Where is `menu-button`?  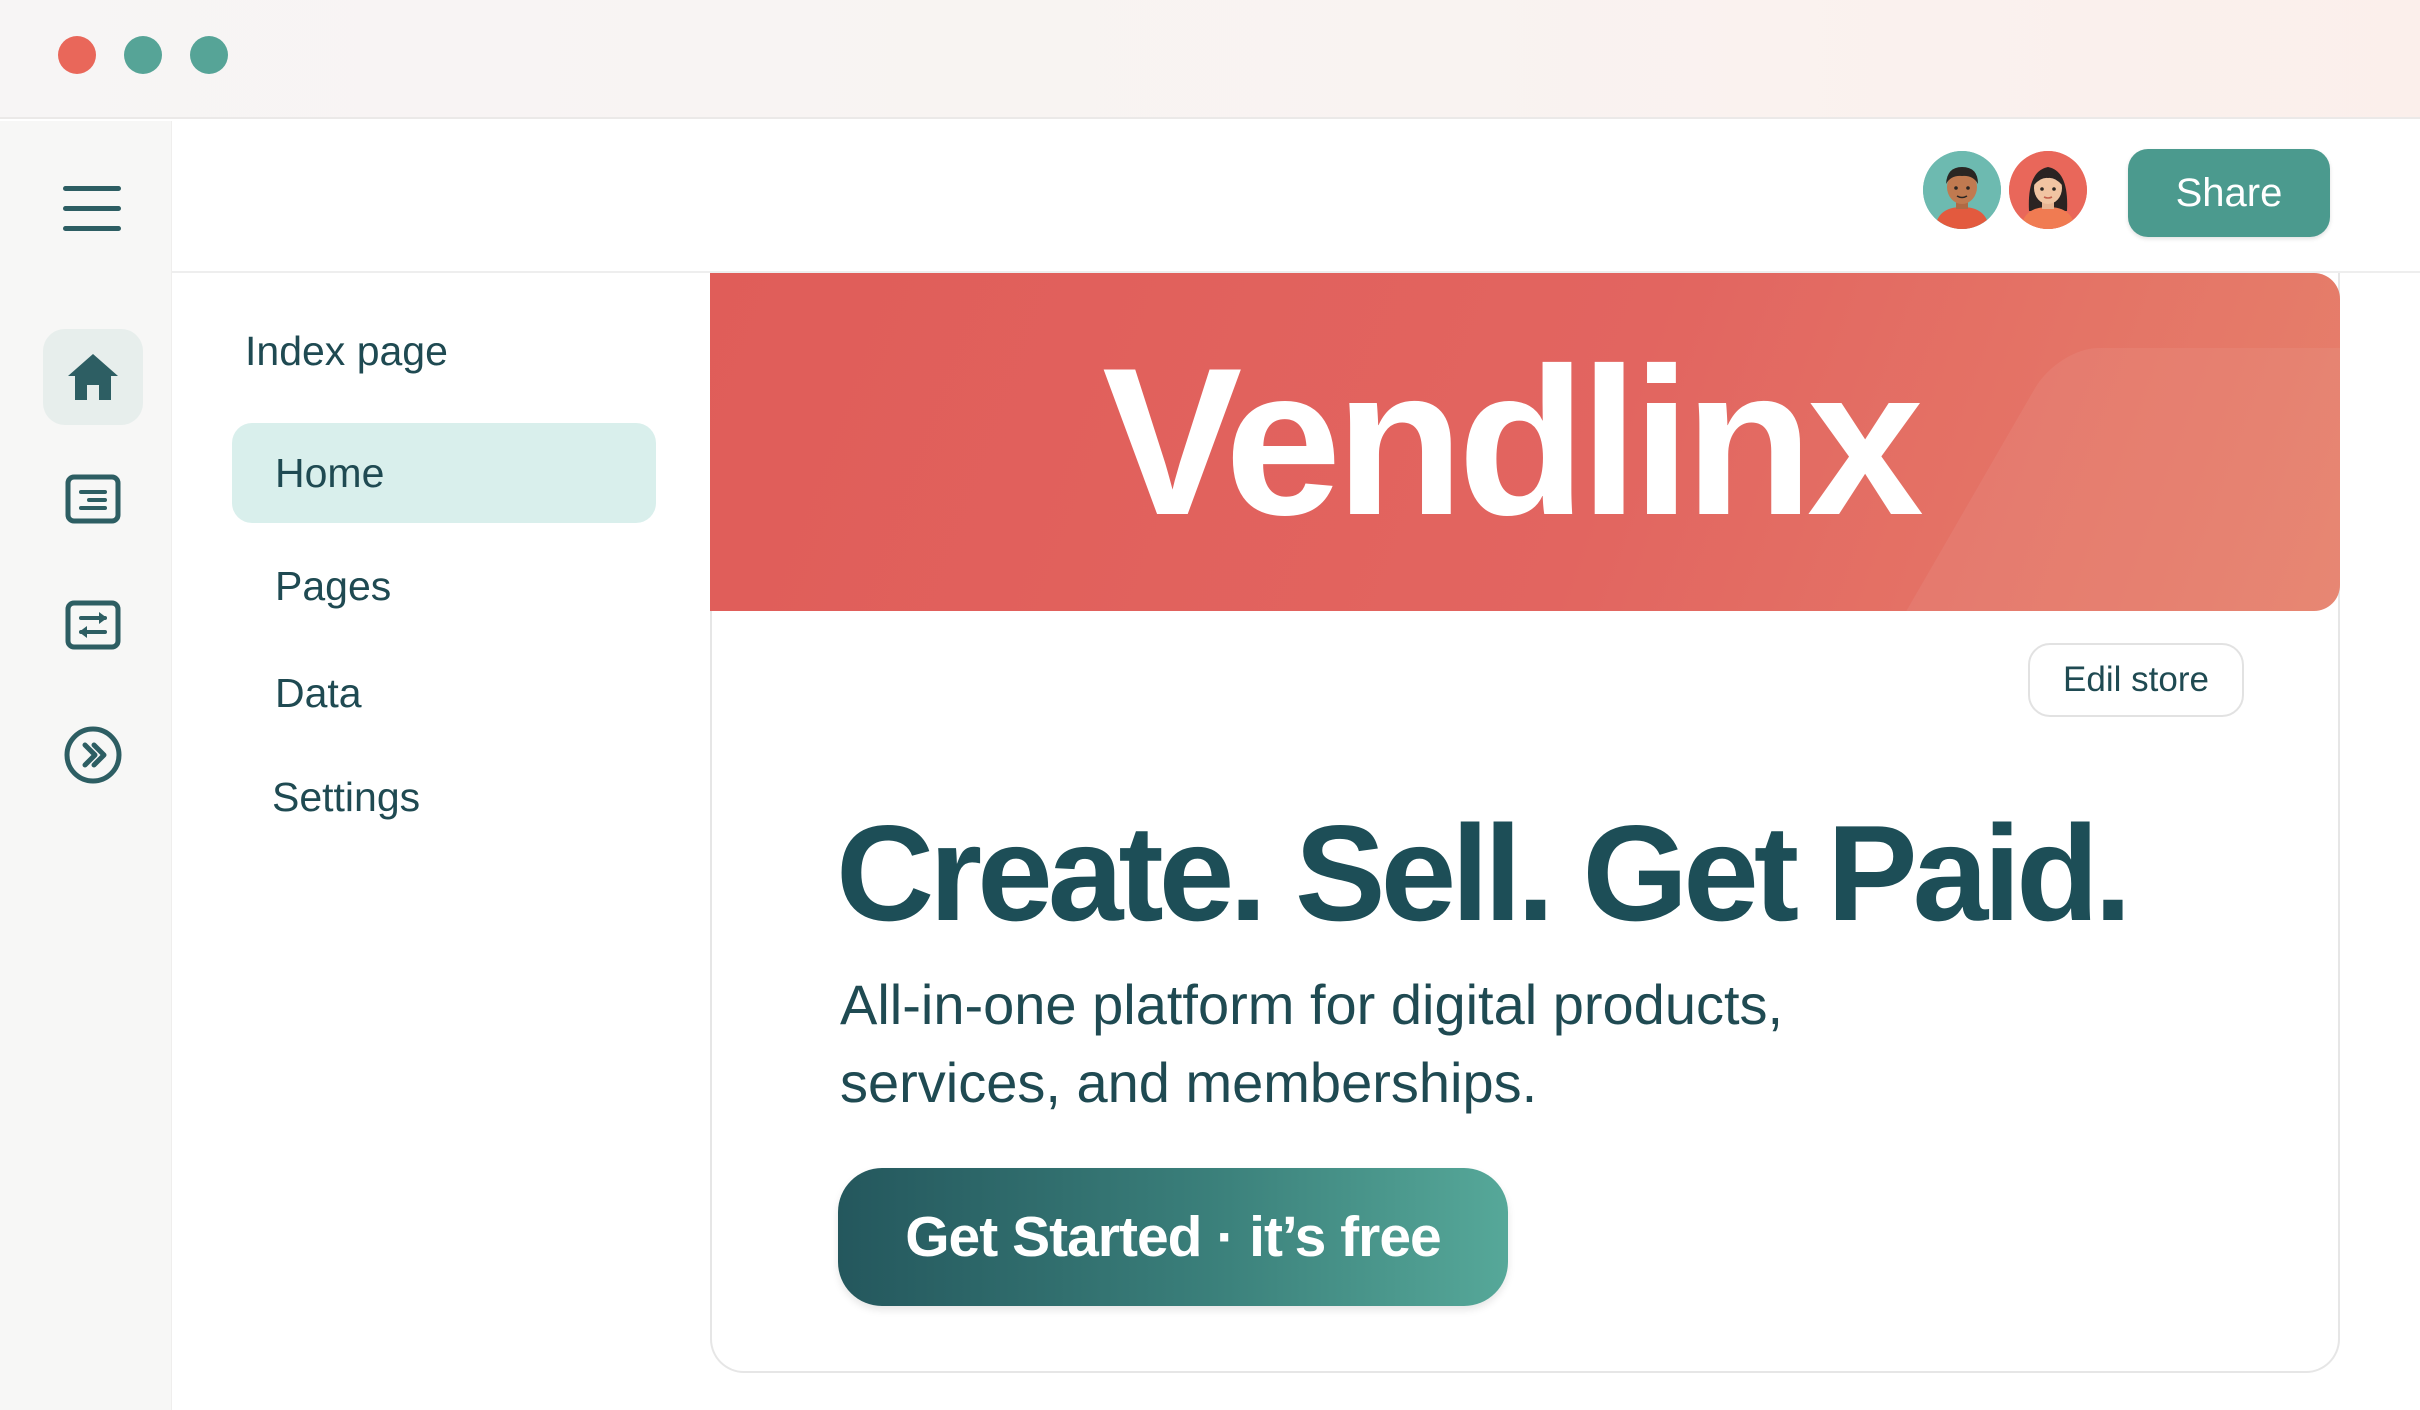 menu-button is located at coordinates (93, 209).